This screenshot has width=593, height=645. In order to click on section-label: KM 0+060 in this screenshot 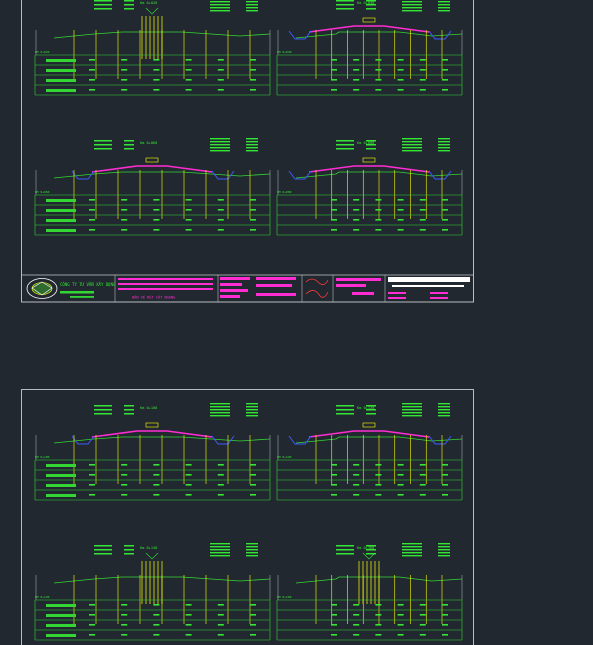, I will do `click(42, 192)`.